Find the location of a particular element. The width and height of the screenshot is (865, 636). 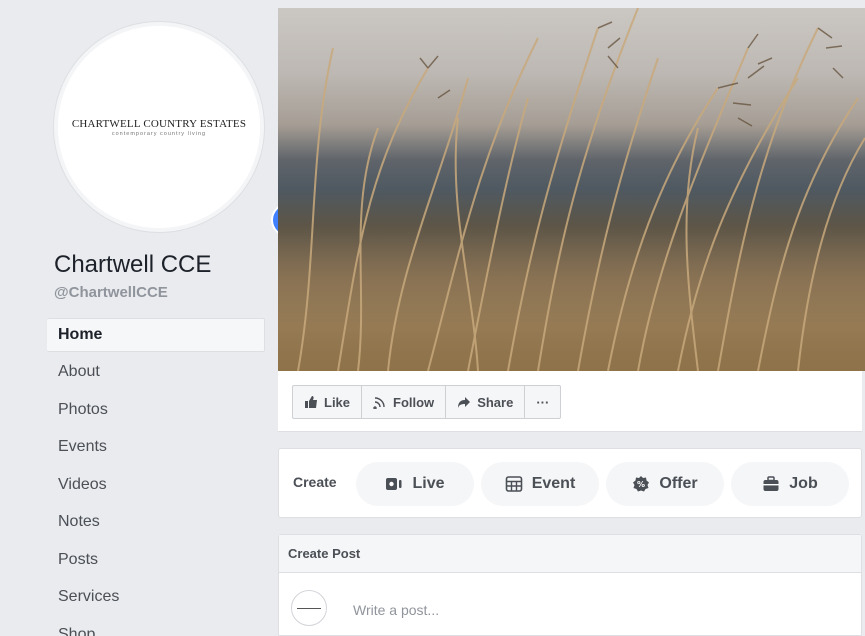

share-button: Share is located at coordinates (486, 402).